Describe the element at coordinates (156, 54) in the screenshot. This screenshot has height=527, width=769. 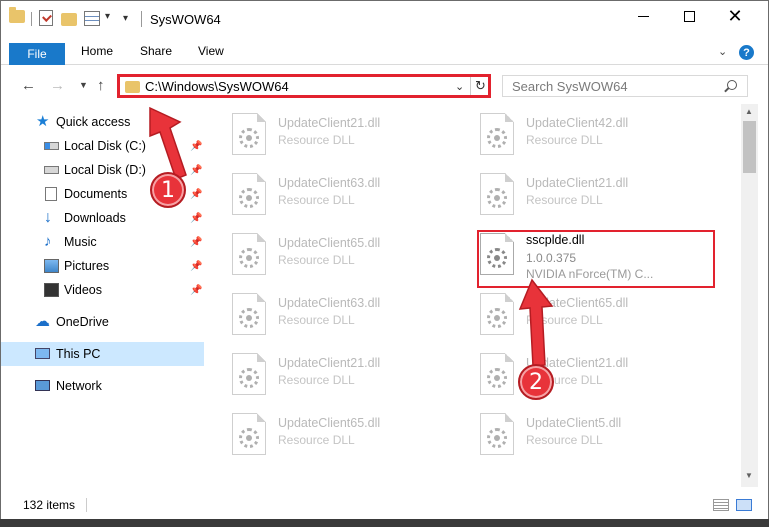
I see `tab-share: Share` at that location.